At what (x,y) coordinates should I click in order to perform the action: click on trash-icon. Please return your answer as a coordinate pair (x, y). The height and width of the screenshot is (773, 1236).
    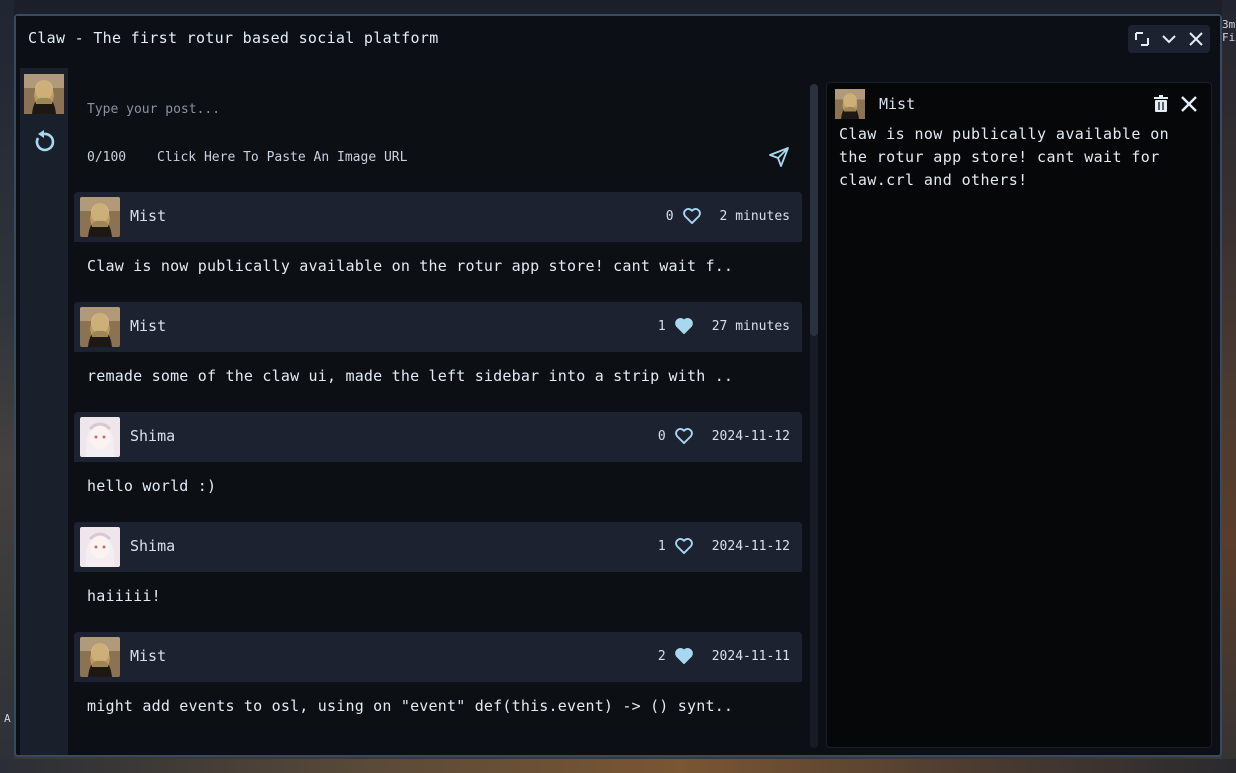
    Looking at the image, I should click on (1161, 104).